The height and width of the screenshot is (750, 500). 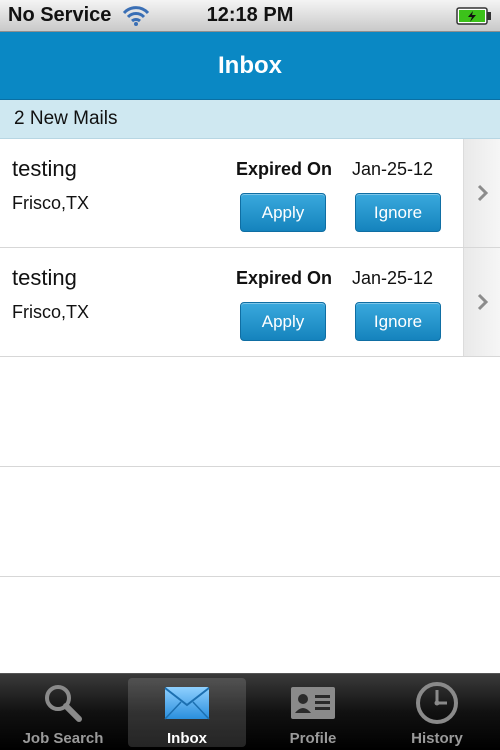 What do you see at coordinates (313, 738) in the screenshot?
I see `tab-label: Profile` at bounding box center [313, 738].